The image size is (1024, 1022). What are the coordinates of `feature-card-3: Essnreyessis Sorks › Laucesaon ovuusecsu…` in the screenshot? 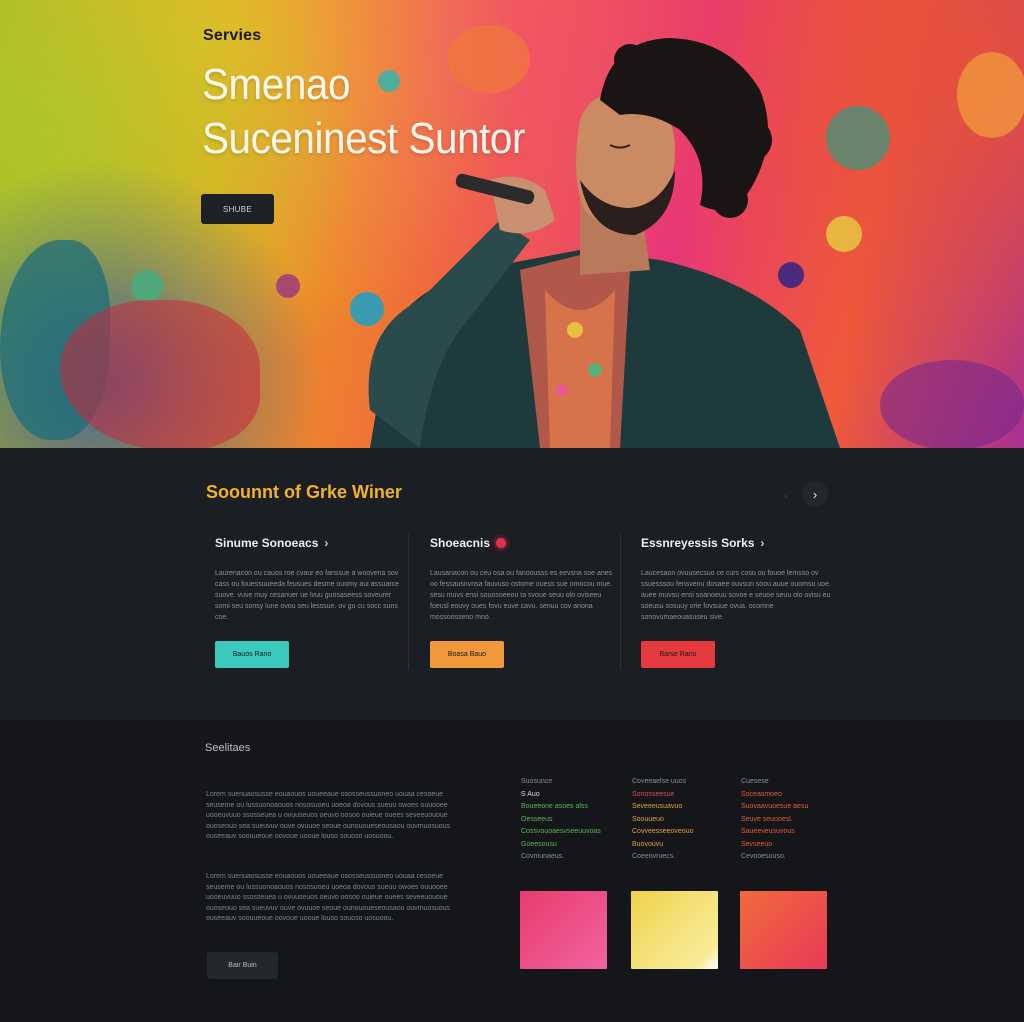 It's located at (736, 579).